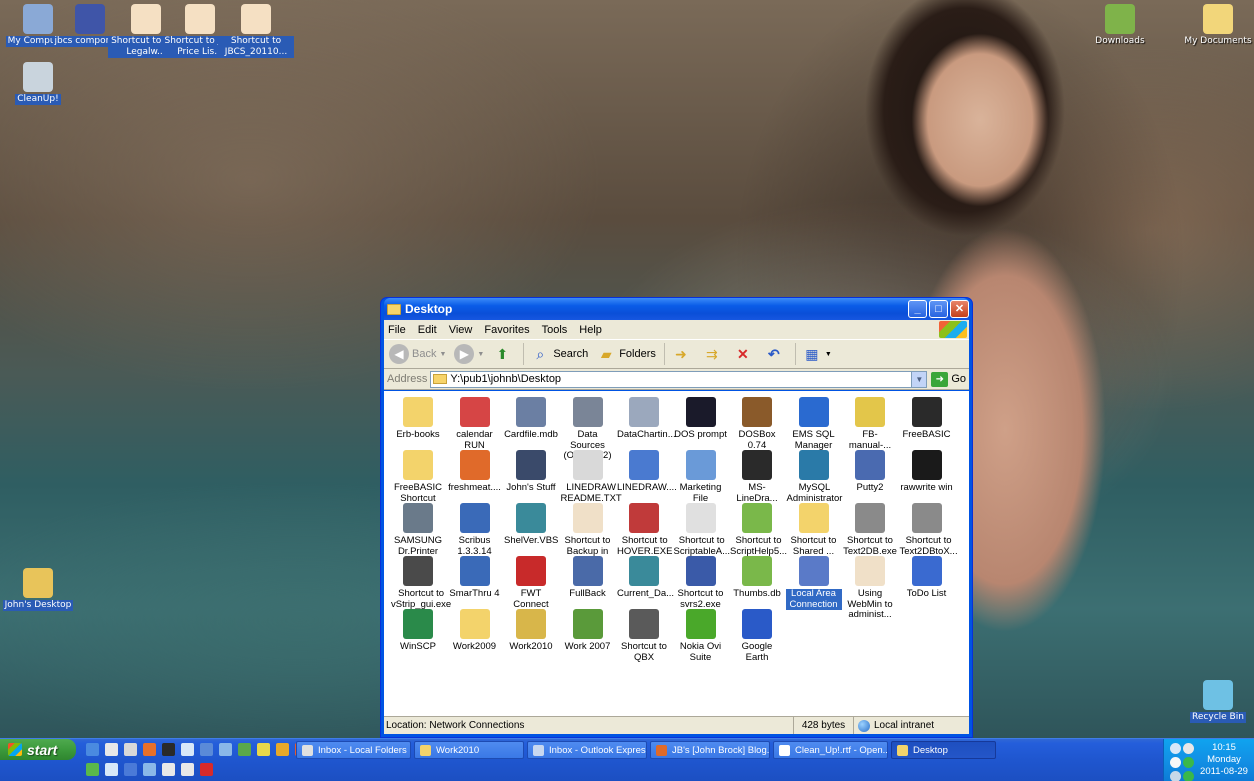 This screenshot has height=781, width=1254. Describe the element at coordinates (757, 636) in the screenshot. I see `file-item: Google Earth` at that location.